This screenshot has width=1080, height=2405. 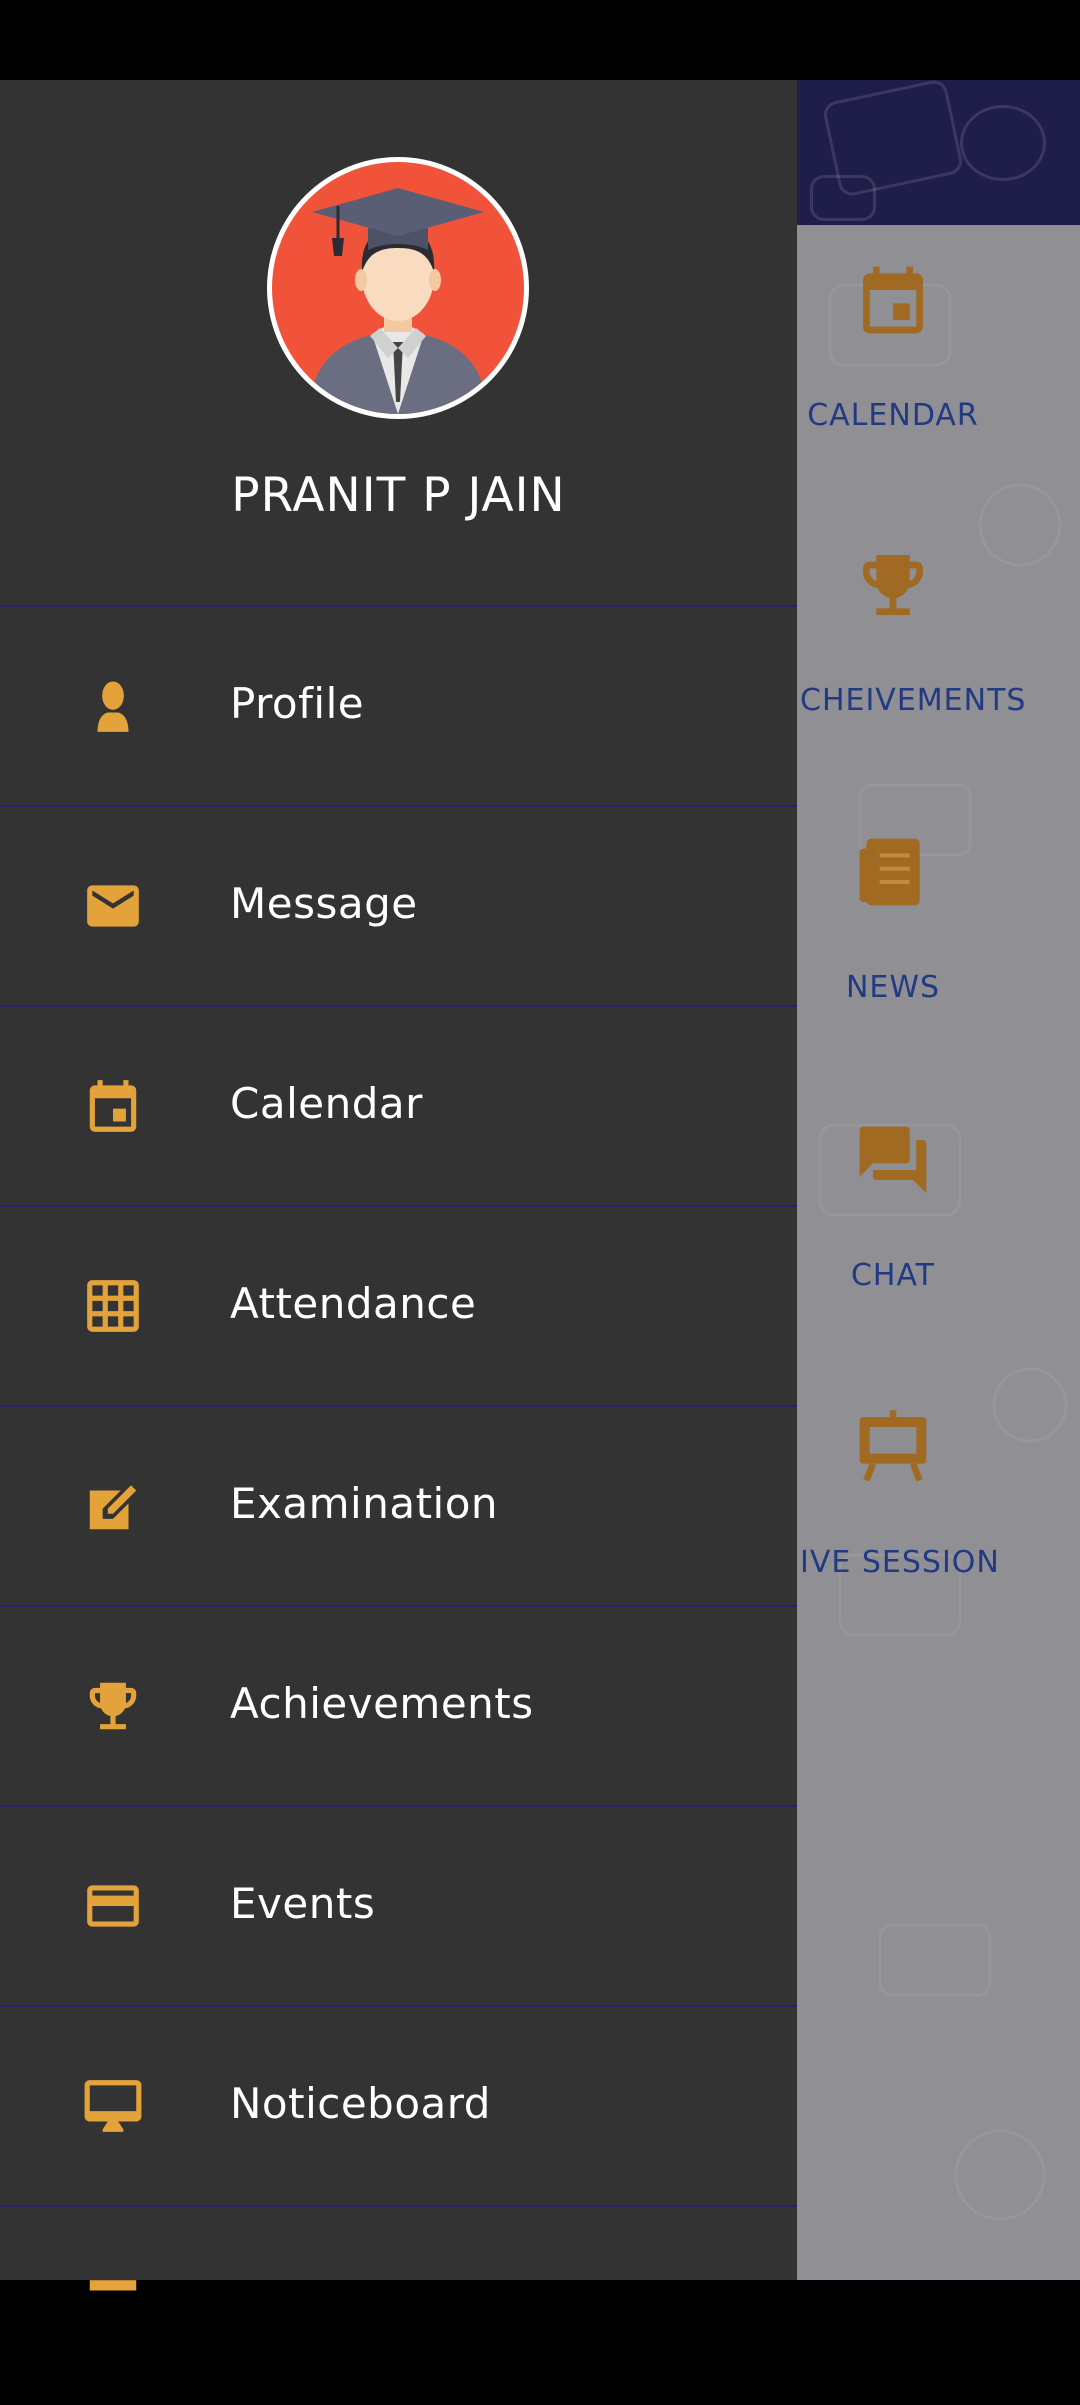 I want to click on menu-item-attendance: Attendance, so click(x=398, y=1305).